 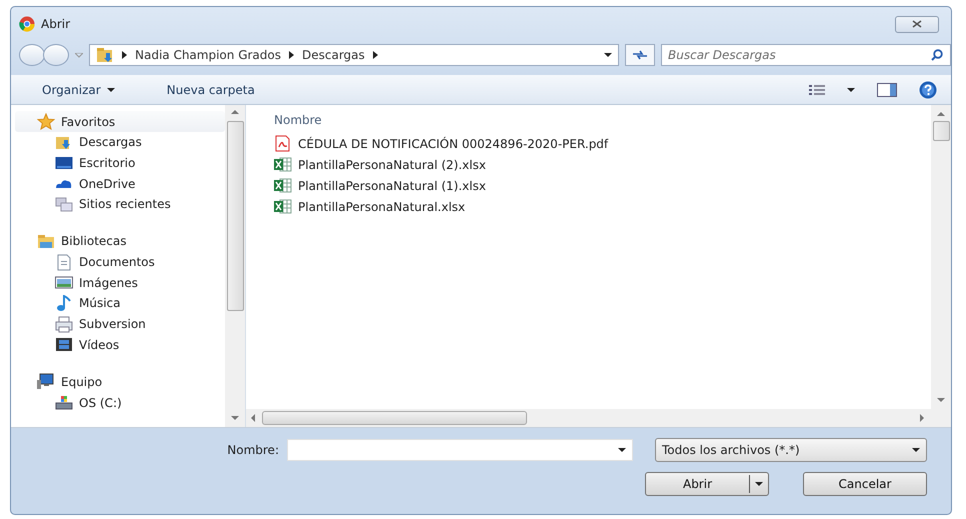 What do you see at coordinates (120, 121) in the screenshot?
I see `sidebar-item: Favoritos` at bounding box center [120, 121].